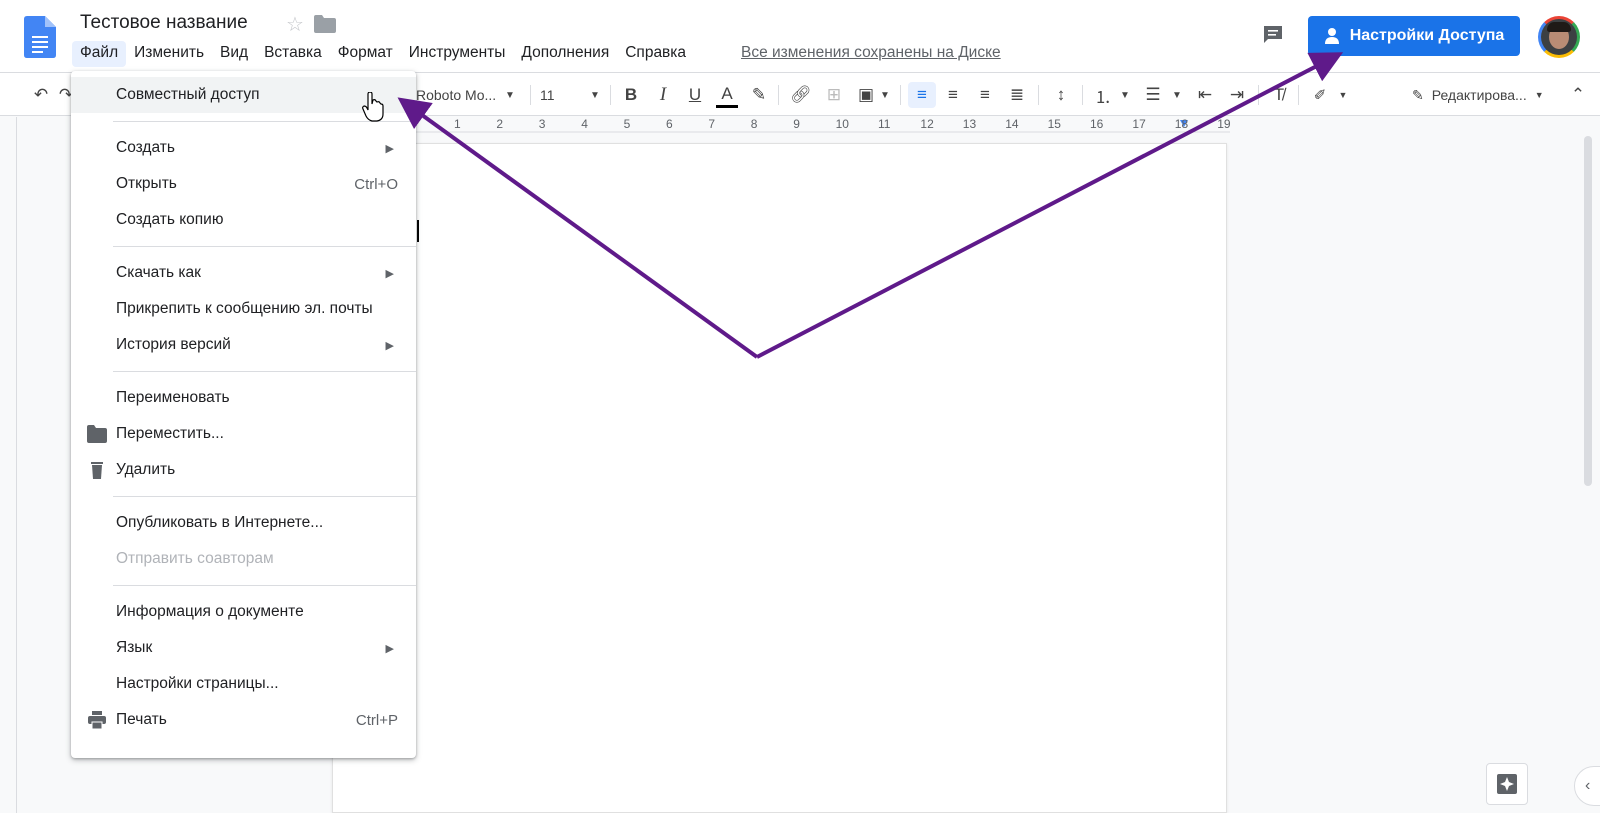 The height and width of the screenshot is (813, 1600). What do you see at coordinates (243, 648) in the screenshot?
I see `menu-item-language: Язык ▶` at bounding box center [243, 648].